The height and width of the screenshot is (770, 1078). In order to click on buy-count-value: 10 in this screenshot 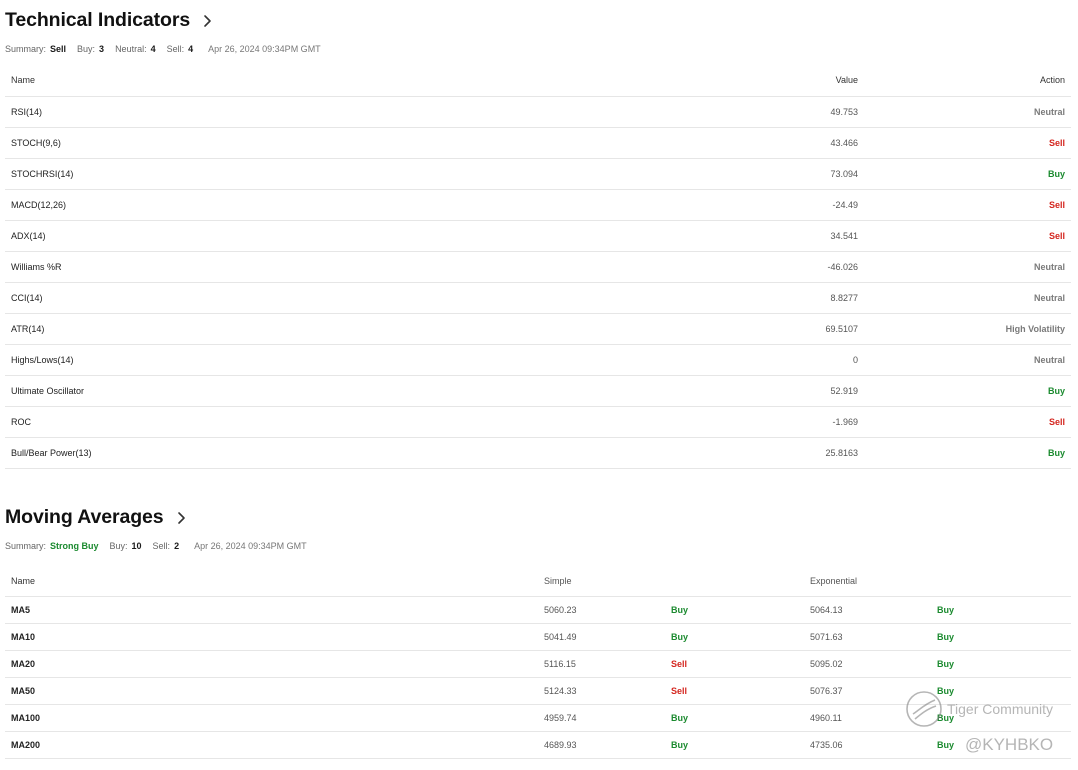, I will do `click(136, 546)`.